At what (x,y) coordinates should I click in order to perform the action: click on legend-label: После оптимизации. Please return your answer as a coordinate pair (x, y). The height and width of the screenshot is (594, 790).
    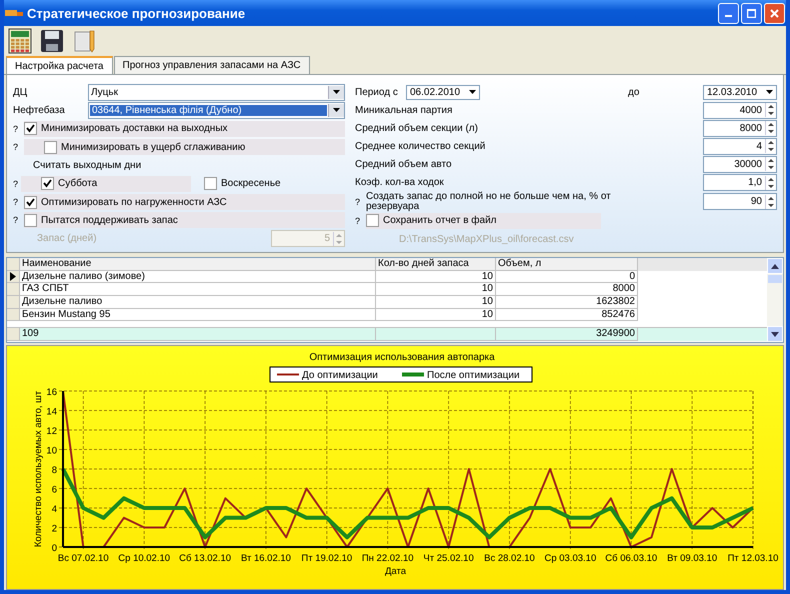
    Looking at the image, I should click on (473, 375).